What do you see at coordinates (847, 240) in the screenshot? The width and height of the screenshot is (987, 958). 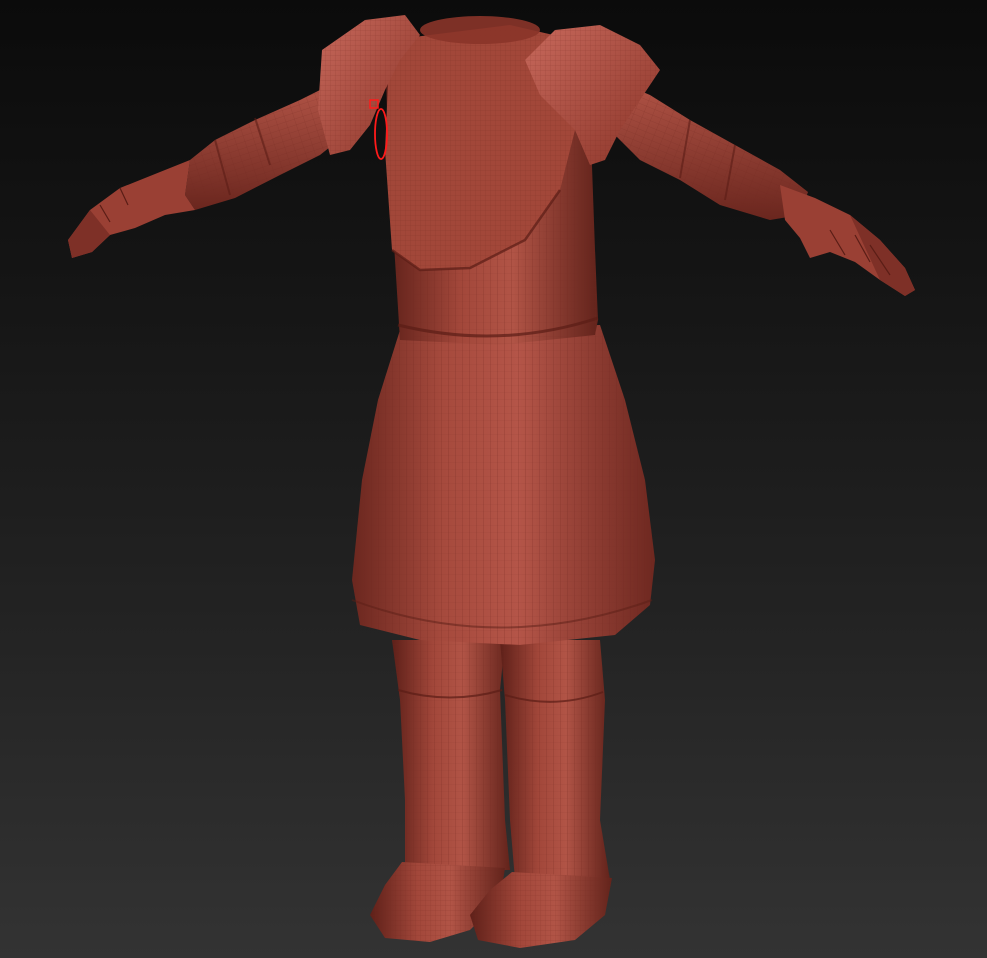 I see `right-hand` at bounding box center [847, 240].